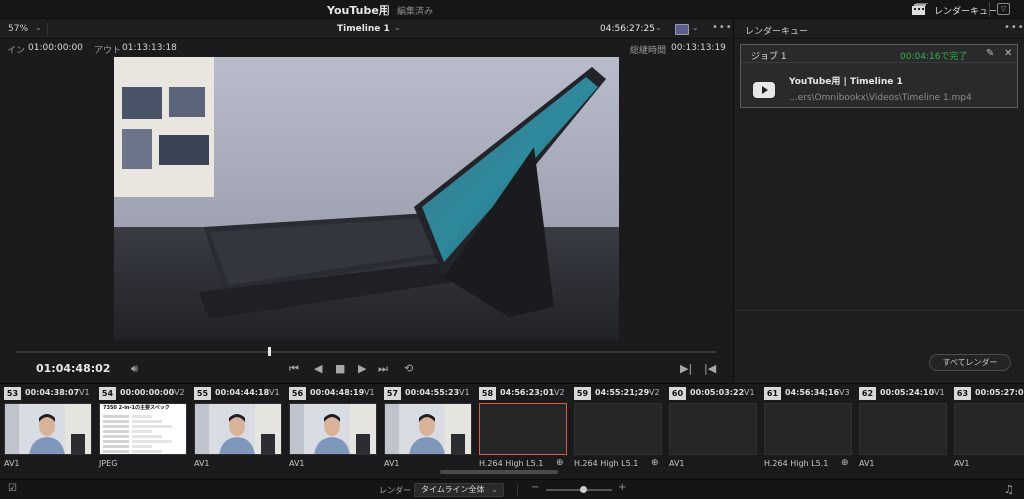 This screenshot has height=499, width=1024. I want to click on clip-number: 56, so click(297, 393).